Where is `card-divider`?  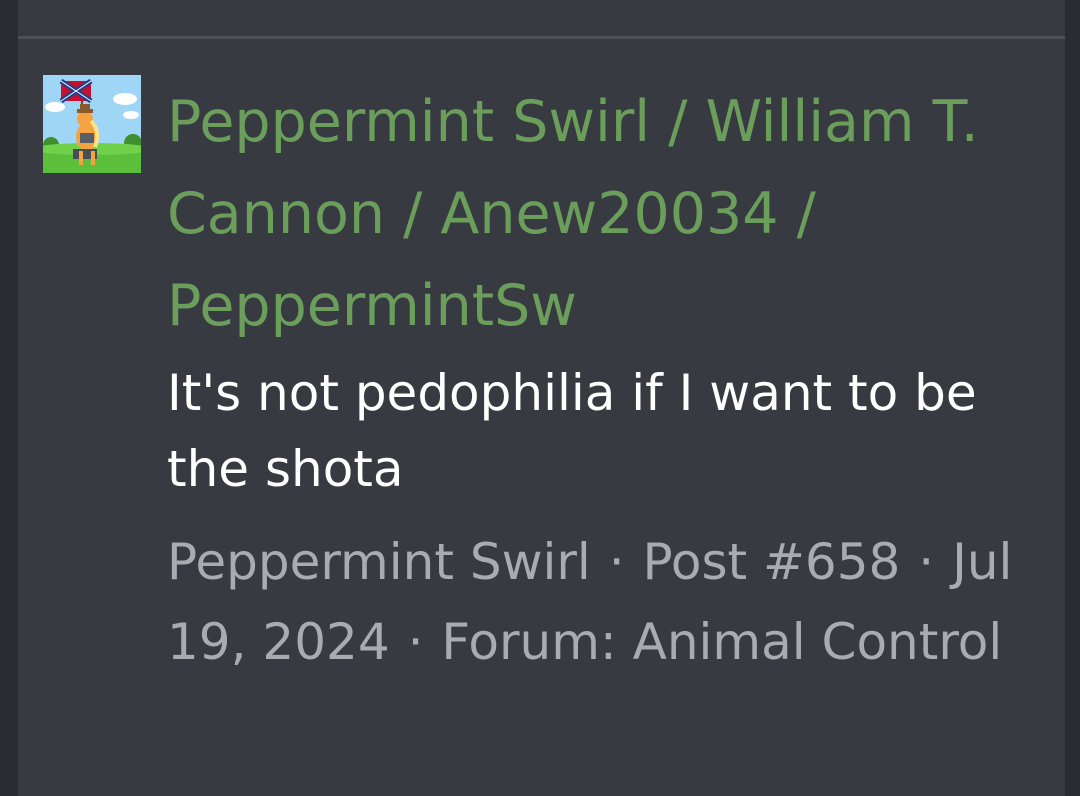
card-divider is located at coordinates (541, 37).